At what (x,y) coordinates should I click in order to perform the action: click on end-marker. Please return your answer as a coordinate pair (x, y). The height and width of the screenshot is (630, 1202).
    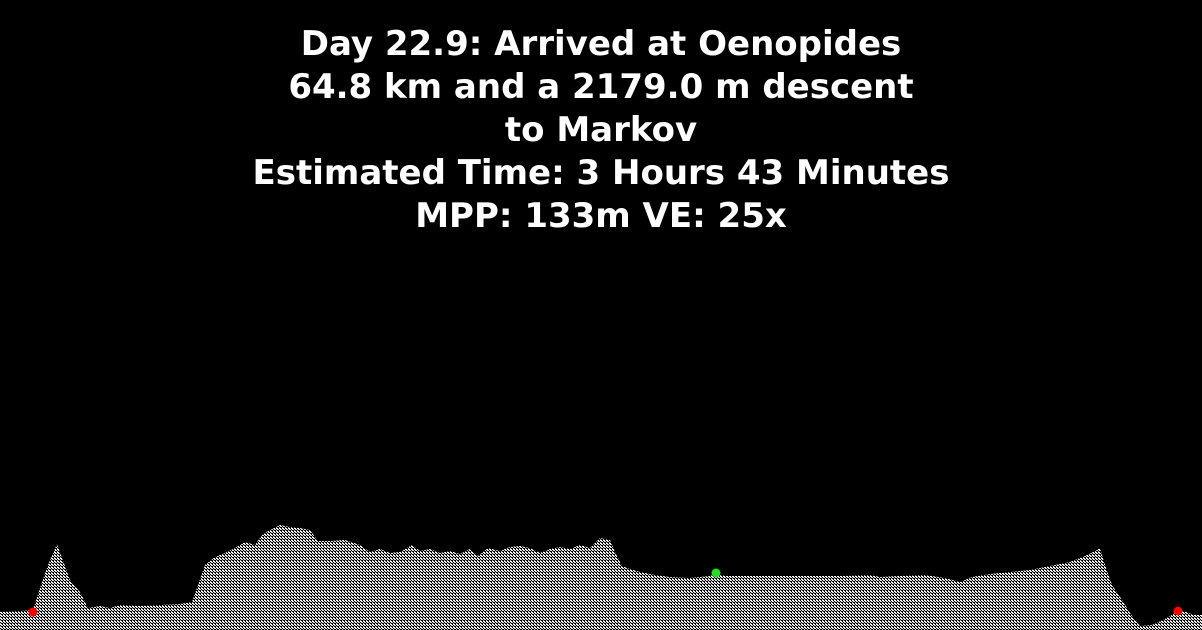
    Looking at the image, I should click on (1178, 611).